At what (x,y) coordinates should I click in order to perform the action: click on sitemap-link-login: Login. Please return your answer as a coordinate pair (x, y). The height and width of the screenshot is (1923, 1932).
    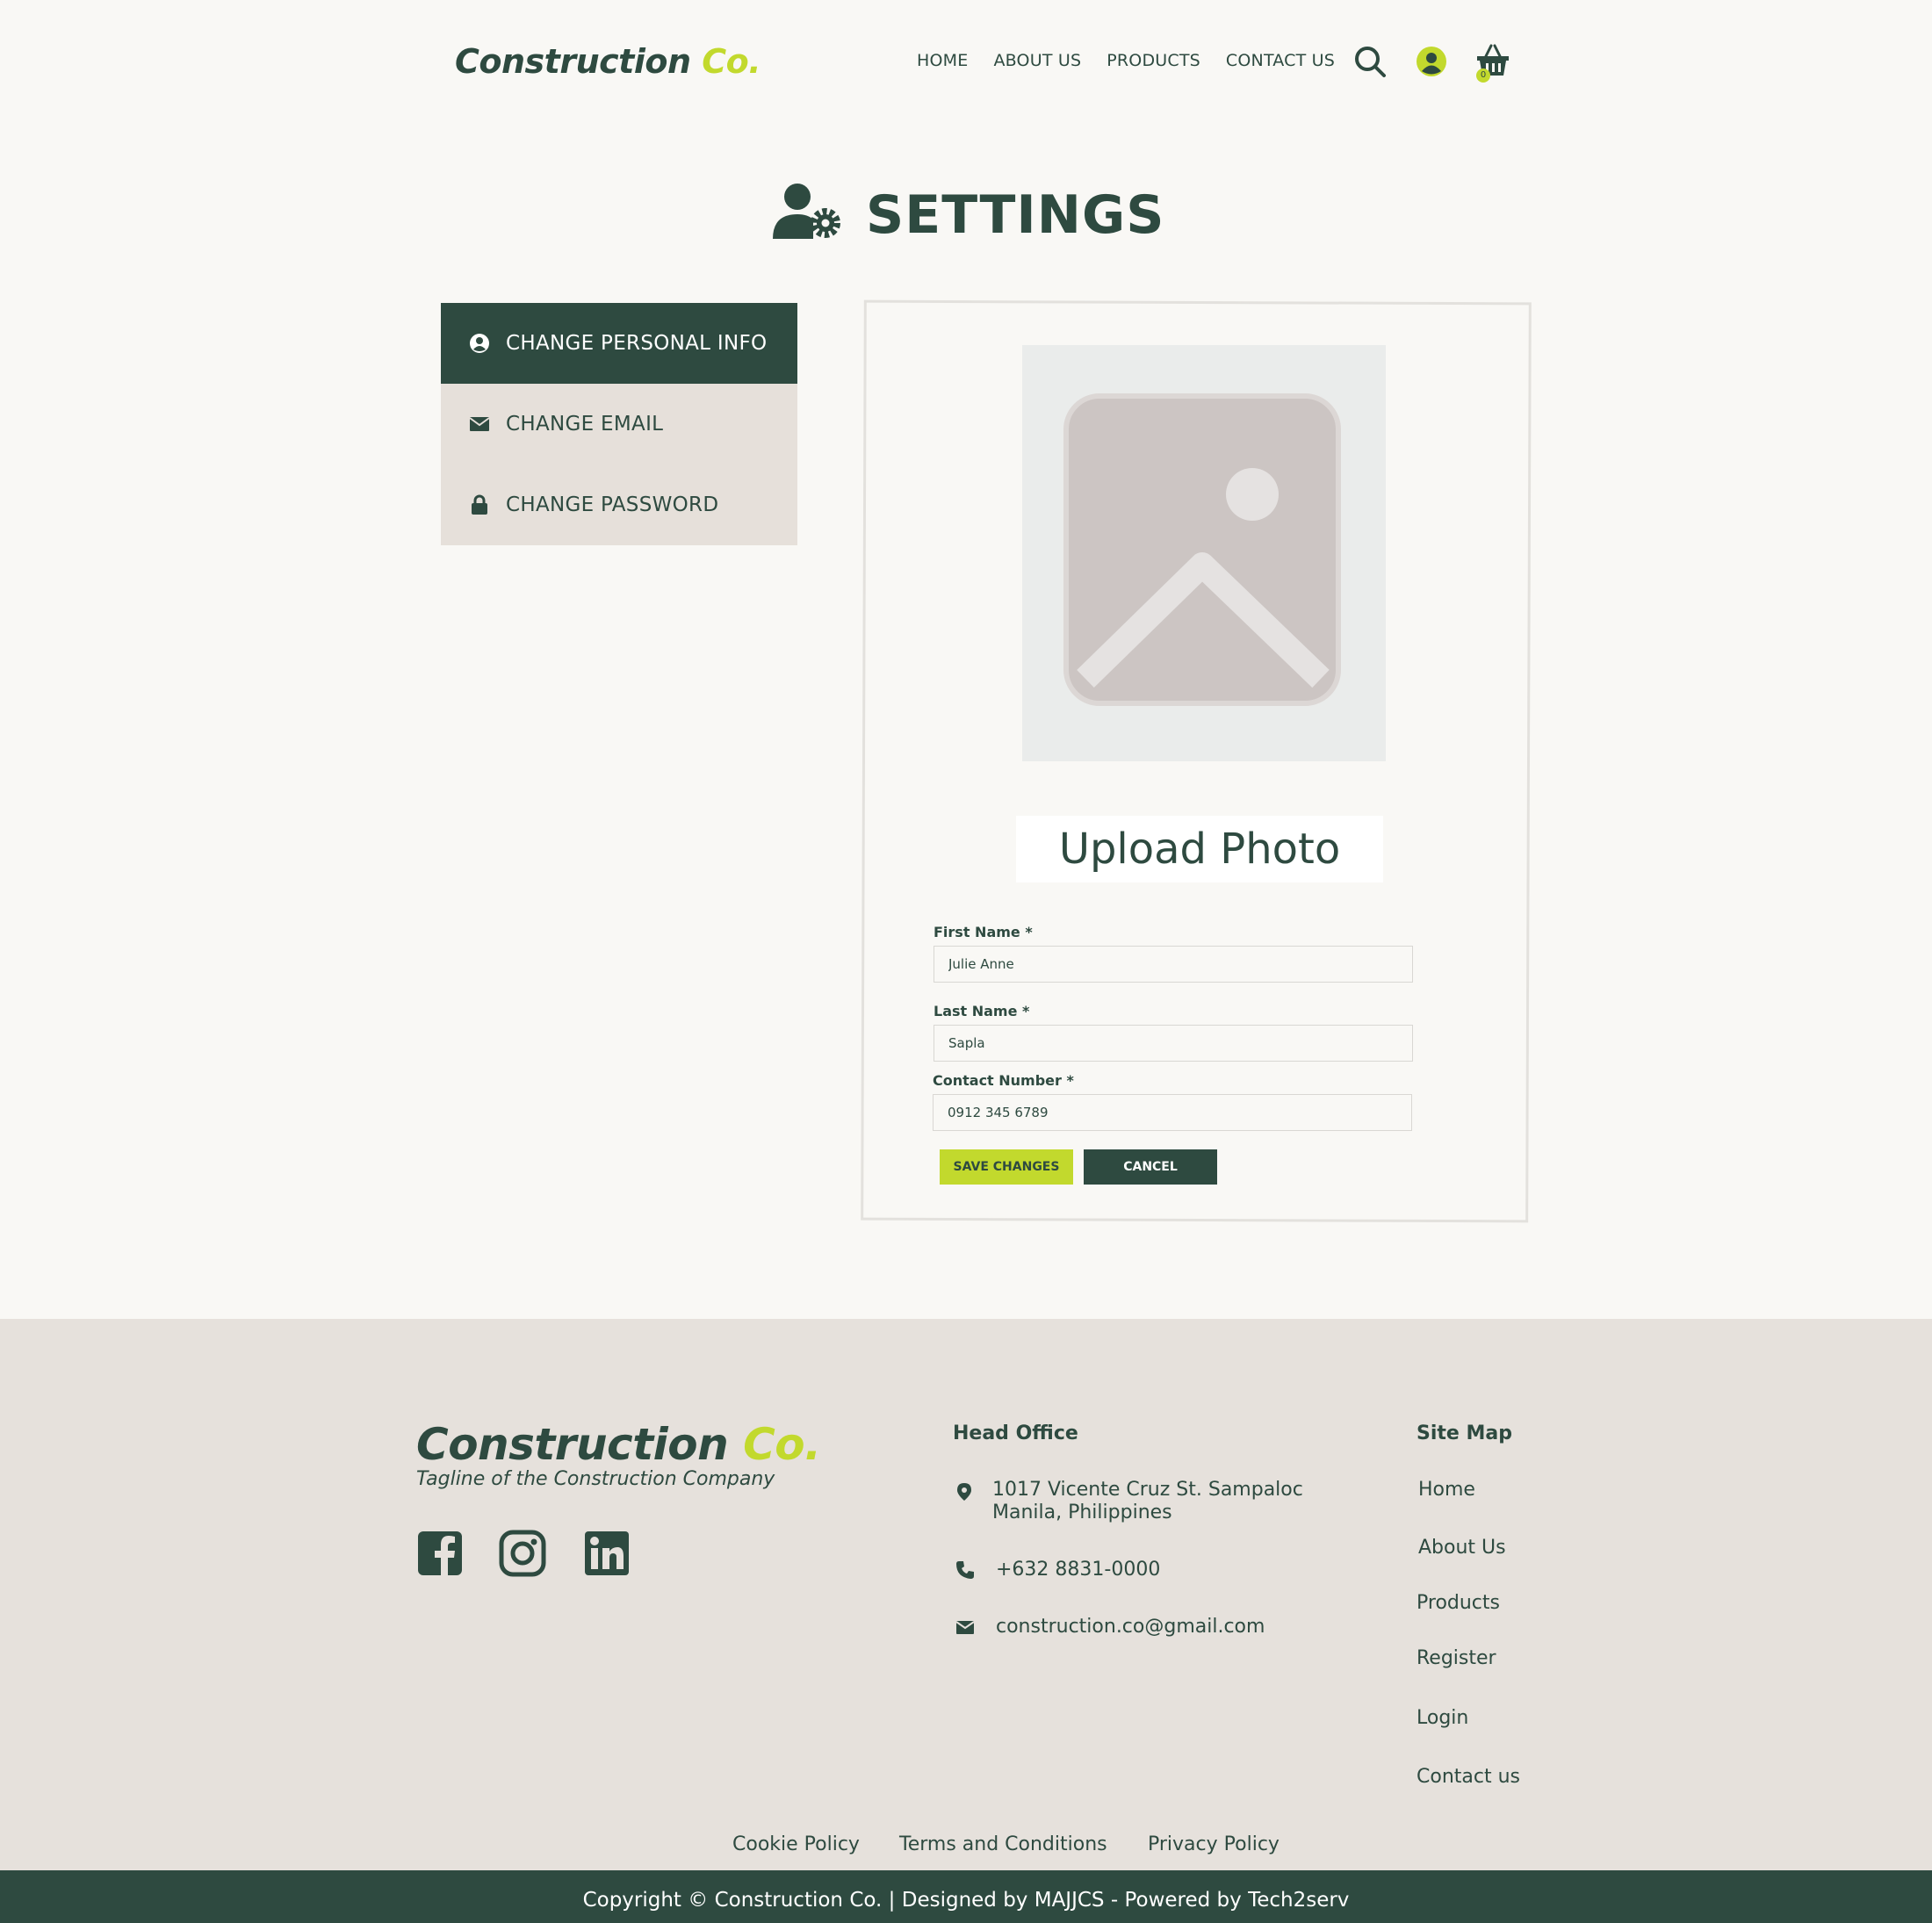
    Looking at the image, I should click on (1442, 1718).